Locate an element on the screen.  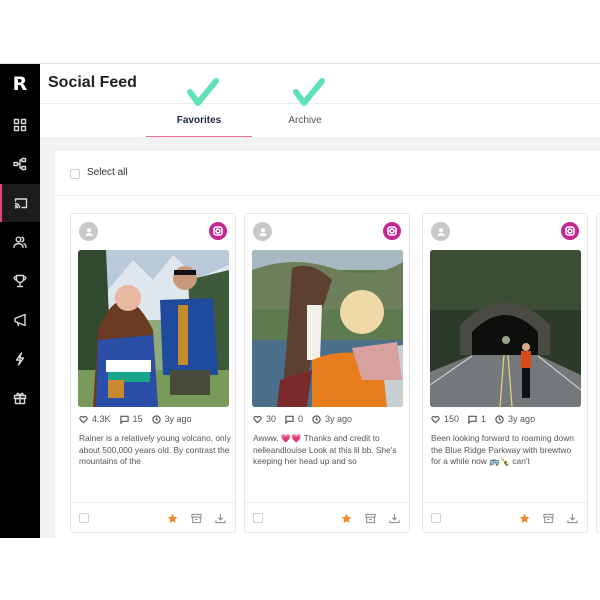
comments-count: 0 is located at coordinates (301, 419).